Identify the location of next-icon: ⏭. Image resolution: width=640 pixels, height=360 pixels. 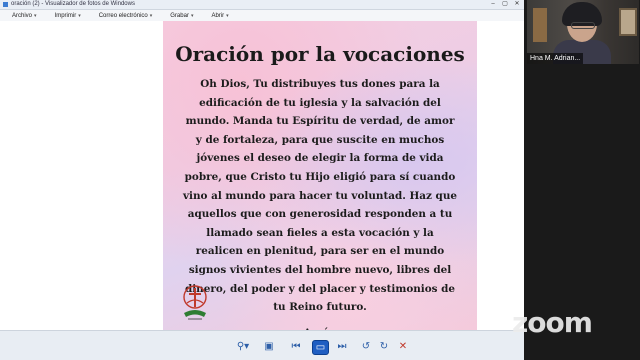
(342, 346).